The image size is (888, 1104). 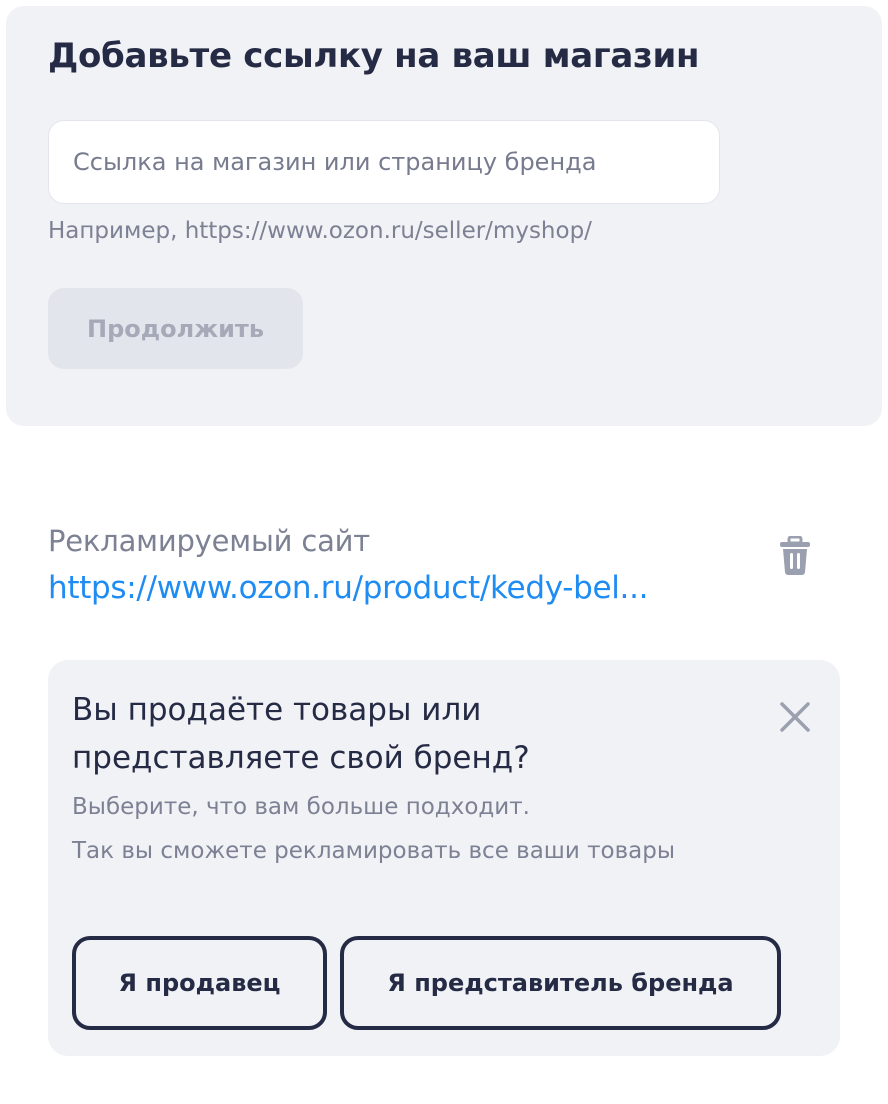 I want to click on delete-site-button, so click(x=795, y=556).